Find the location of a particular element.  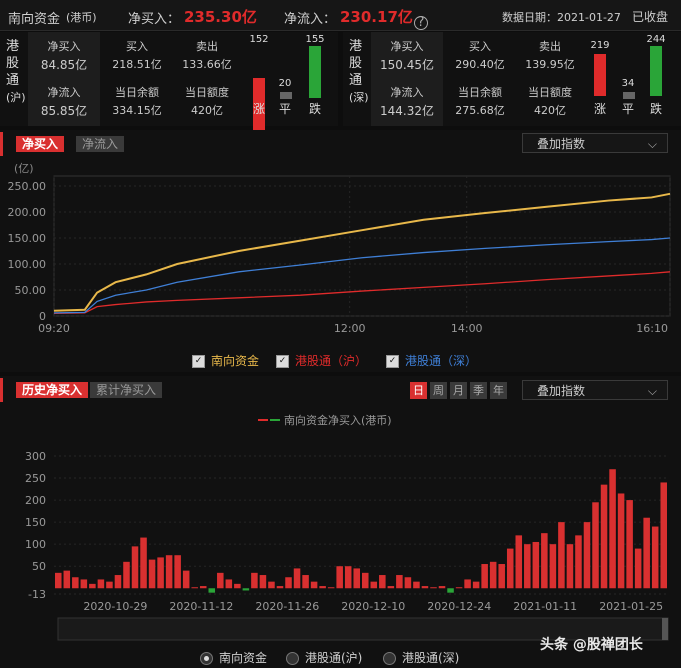

up-bar is located at coordinates (600, 75).